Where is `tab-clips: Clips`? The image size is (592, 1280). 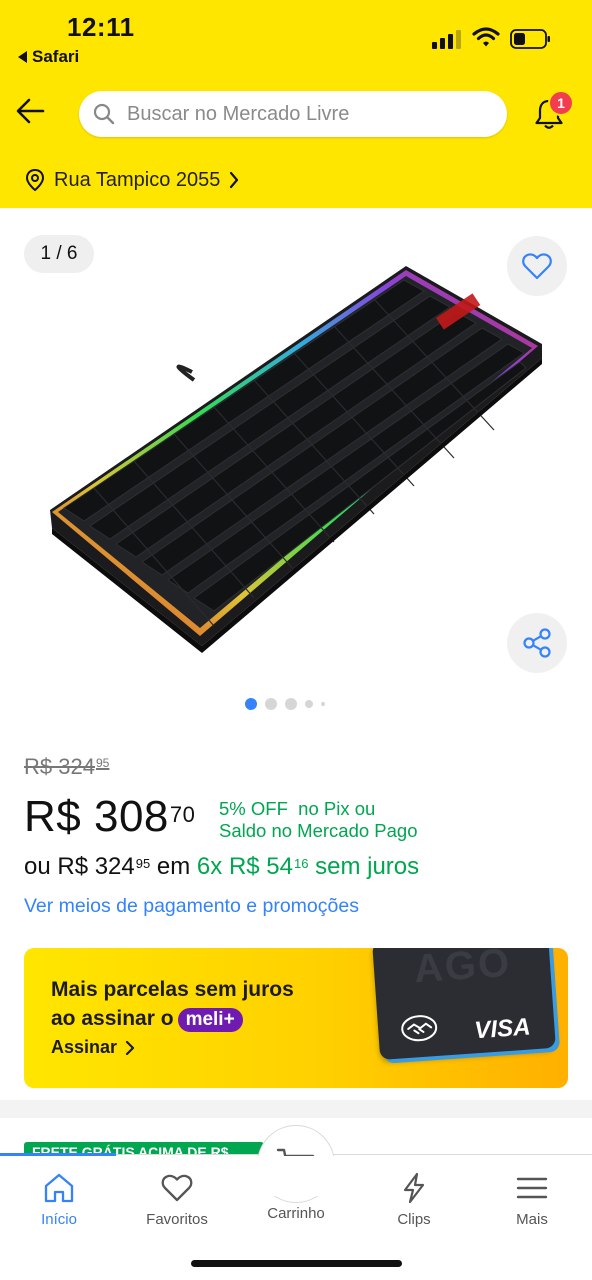 tab-clips: Clips is located at coordinates (414, 1199).